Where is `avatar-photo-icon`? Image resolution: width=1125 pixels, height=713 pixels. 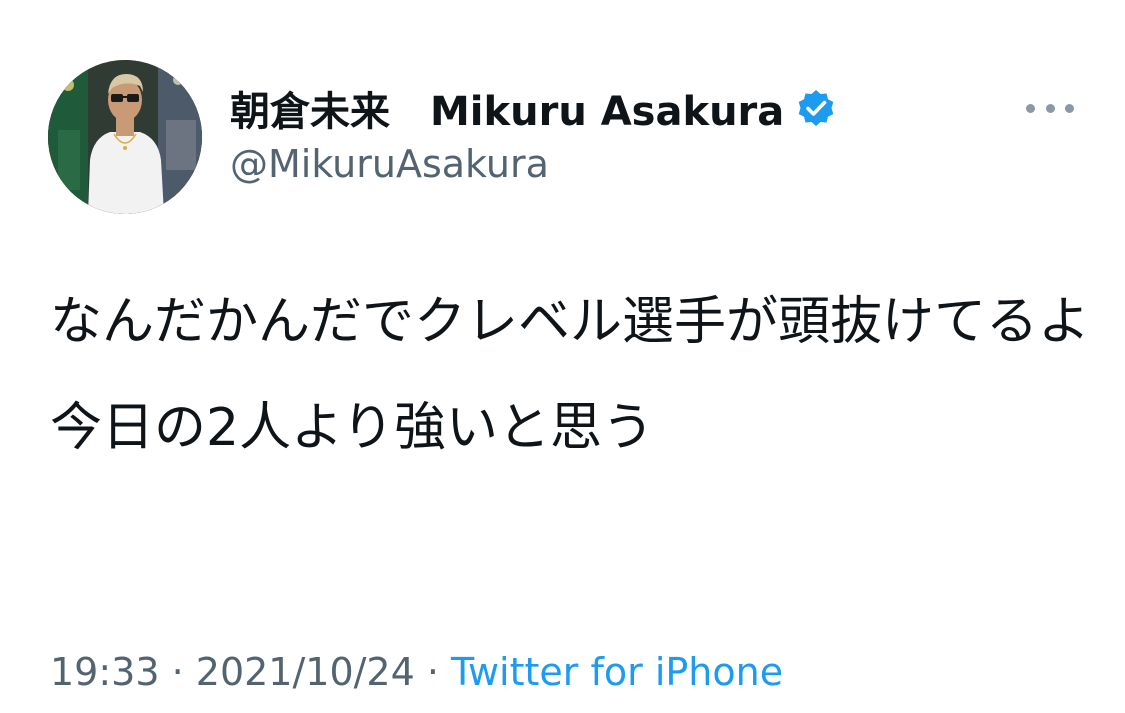 avatar-photo-icon is located at coordinates (125, 137).